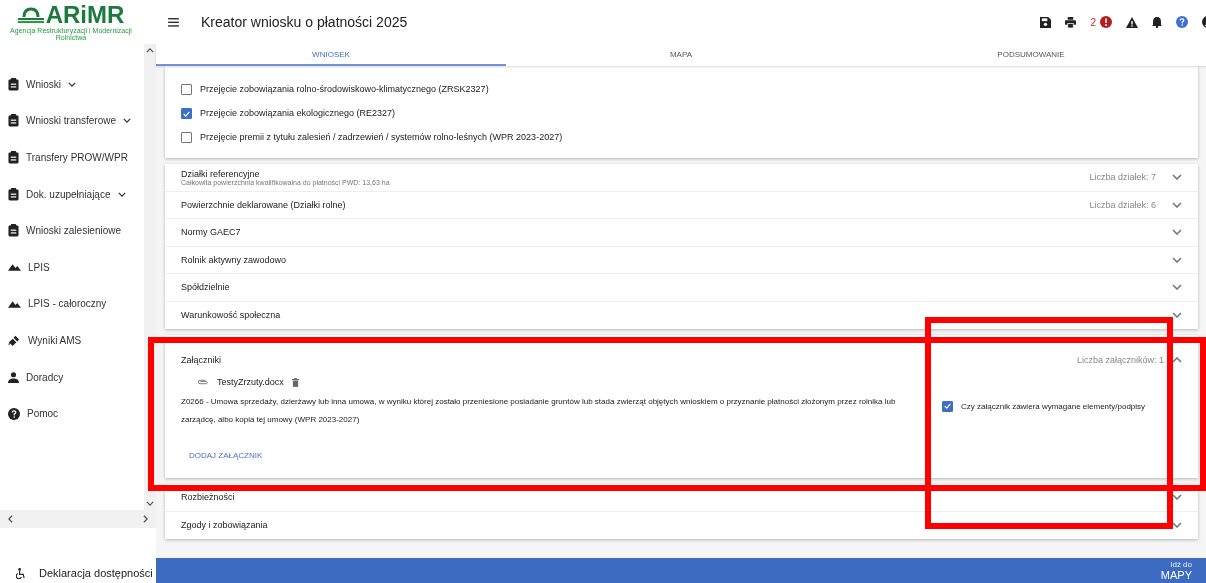 The image size is (1206, 583). What do you see at coordinates (205, 287) in the screenshot?
I see `section-title: Spółdzielnie` at bounding box center [205, 287].